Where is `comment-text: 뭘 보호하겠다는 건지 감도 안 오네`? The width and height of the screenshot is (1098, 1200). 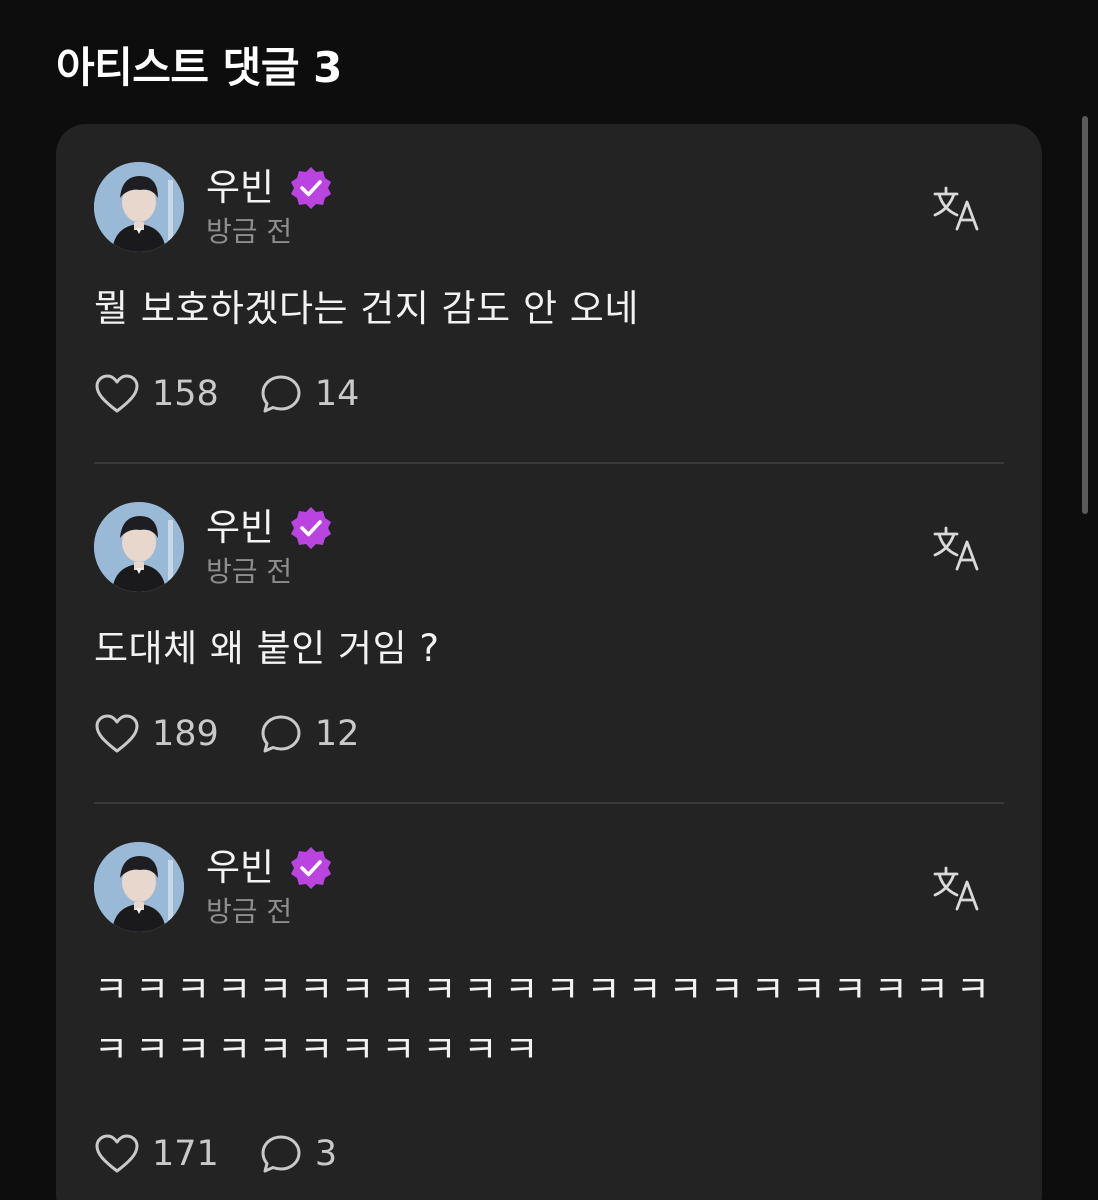 comment-text: 뭘 보호하겠다는 건지 감도 안 오네 is located at coordinates (366, 308).